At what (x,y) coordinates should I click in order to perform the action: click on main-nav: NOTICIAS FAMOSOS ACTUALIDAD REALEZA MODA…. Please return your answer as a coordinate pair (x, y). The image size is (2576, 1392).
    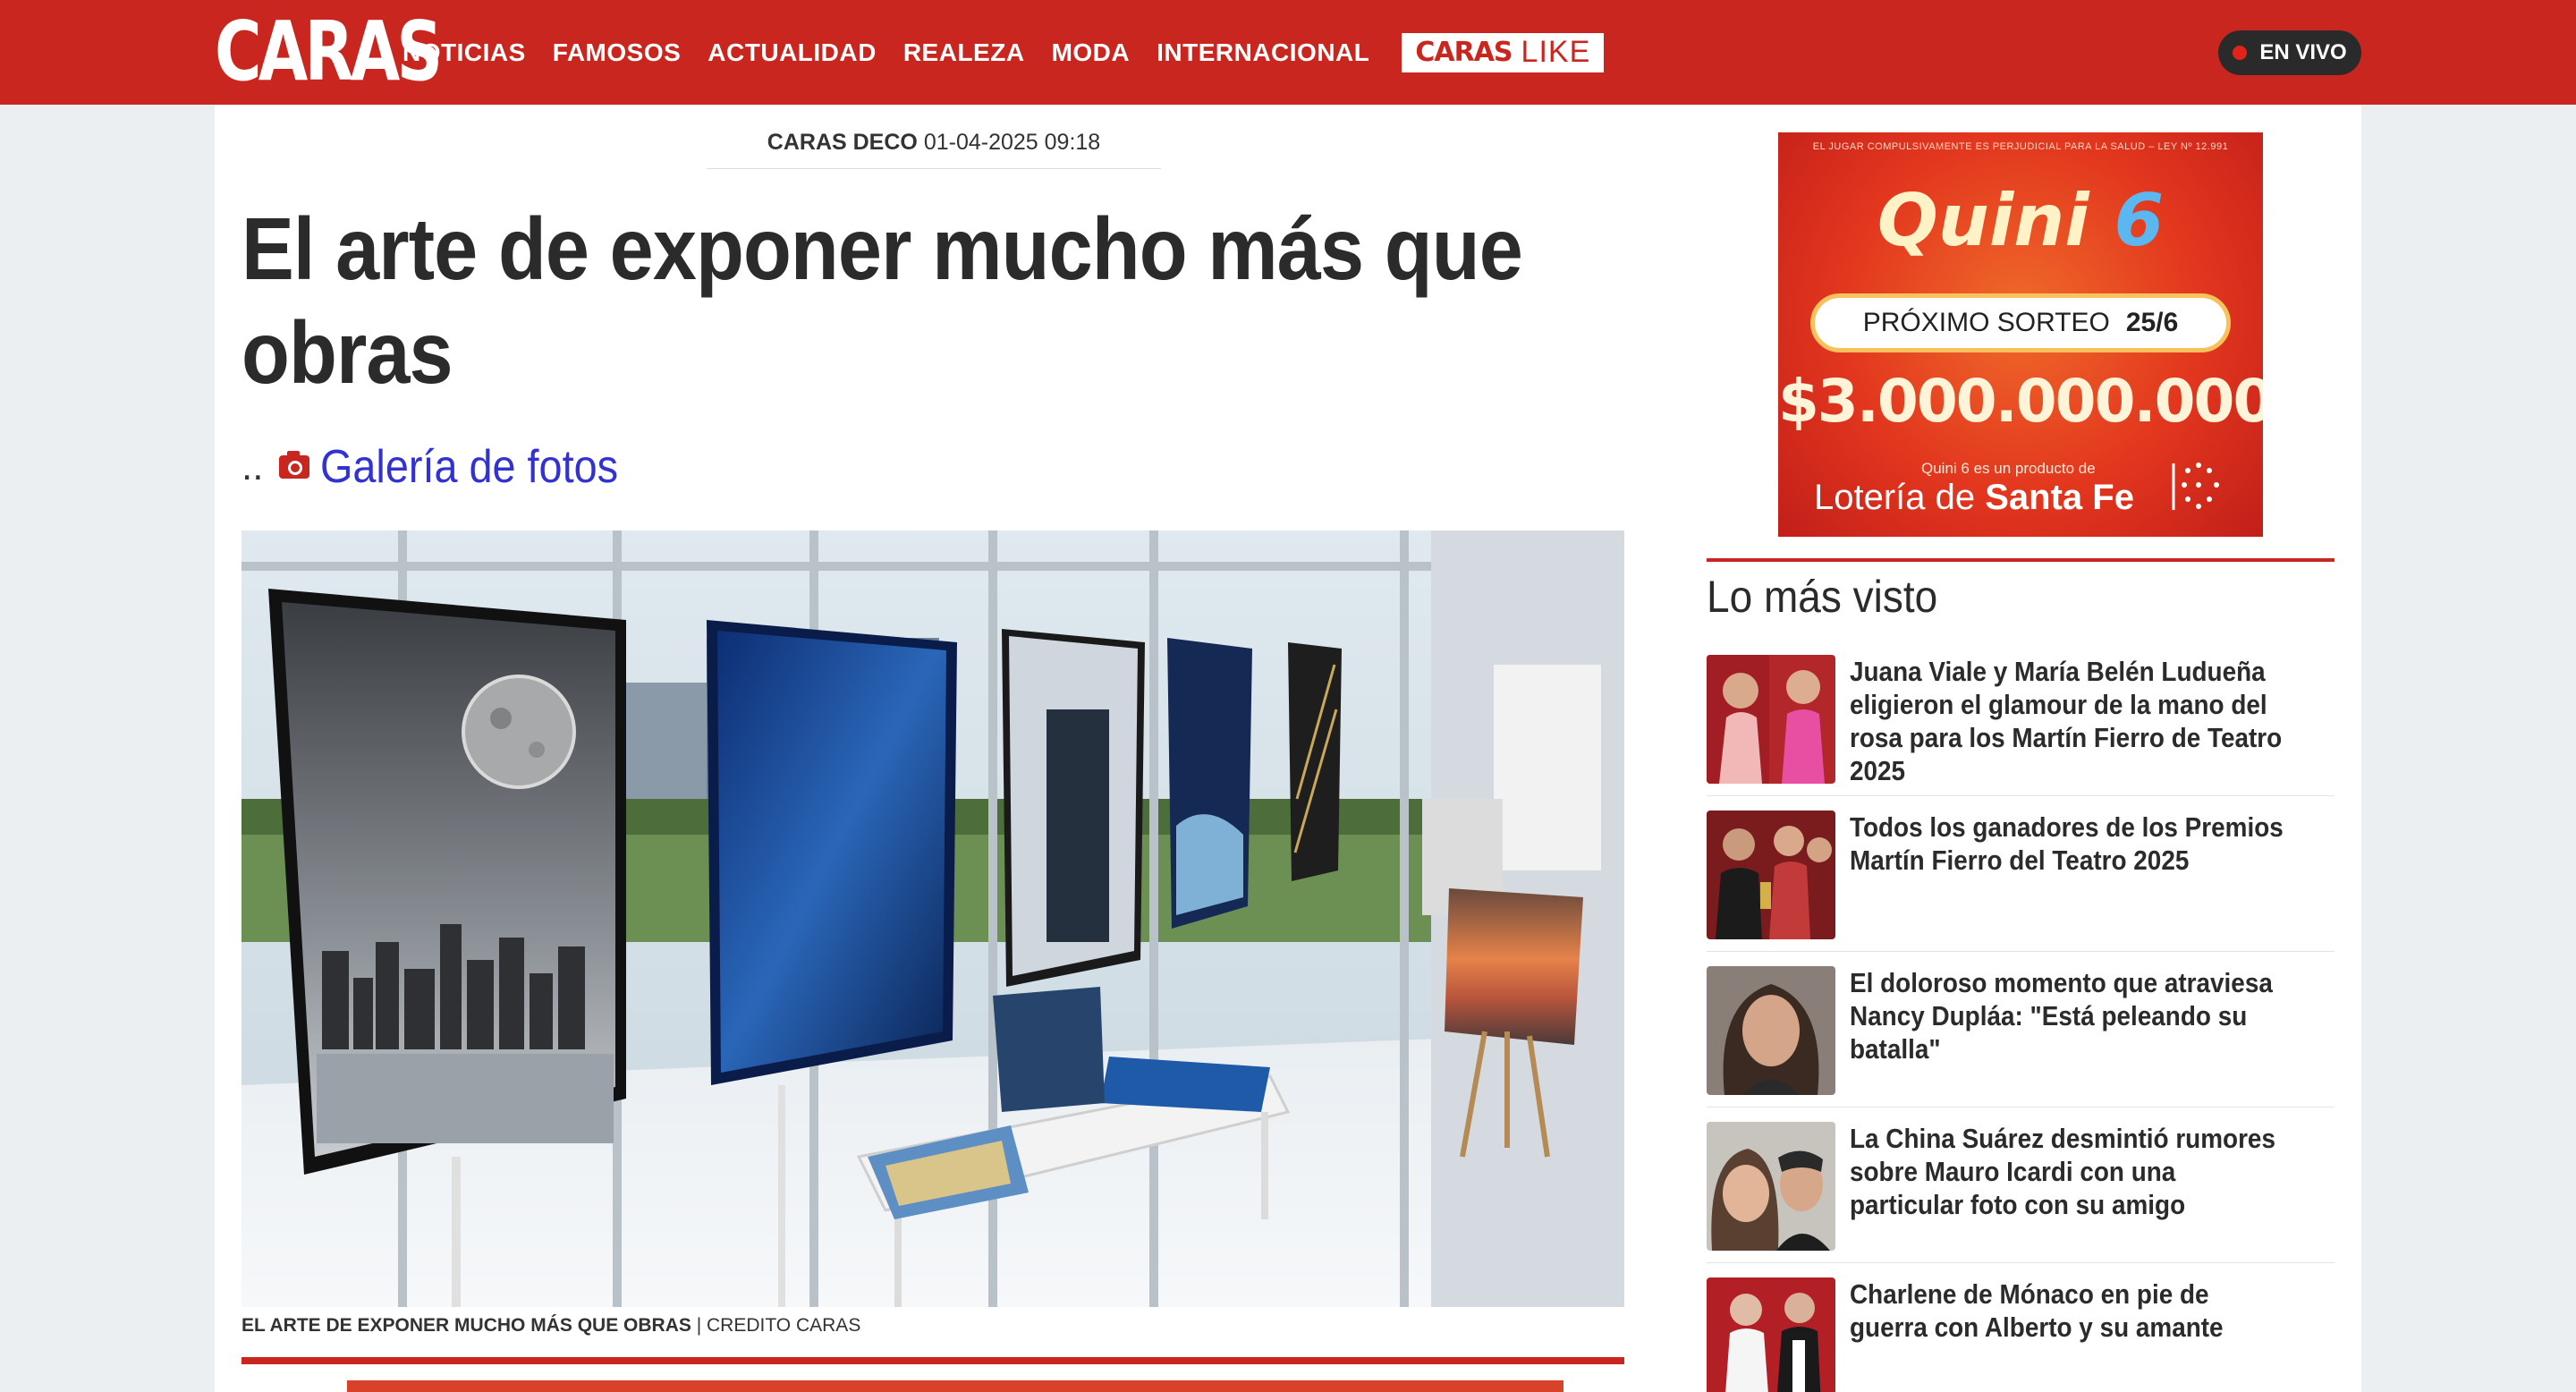
    Looking at the image, I should click on (1003, 52).